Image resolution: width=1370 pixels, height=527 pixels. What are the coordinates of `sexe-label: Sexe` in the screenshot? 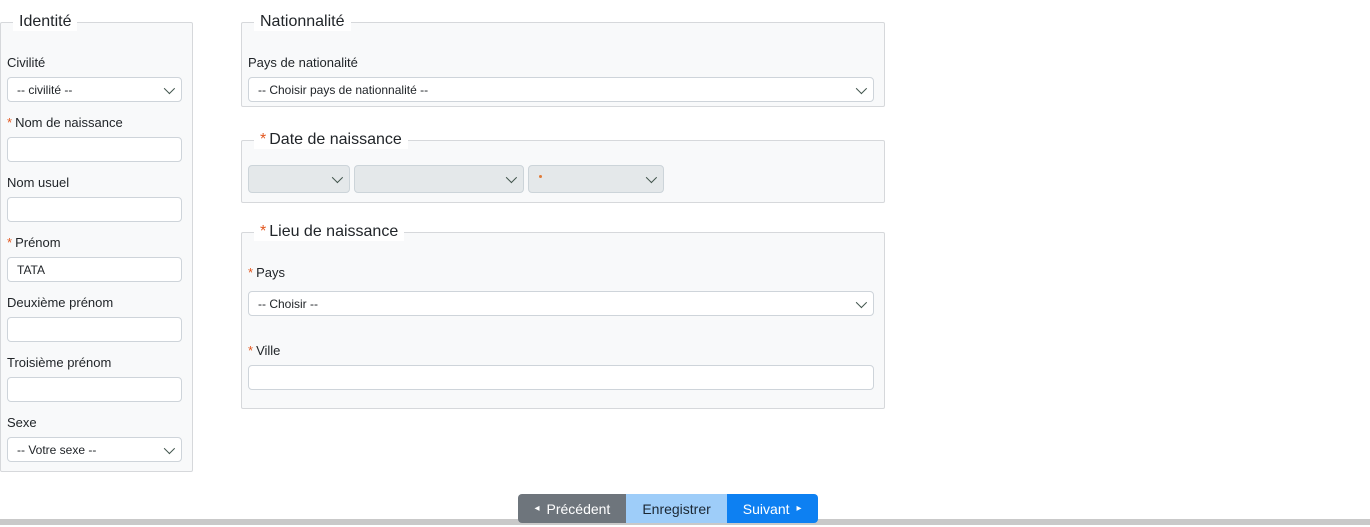 It's located at (22, 422).